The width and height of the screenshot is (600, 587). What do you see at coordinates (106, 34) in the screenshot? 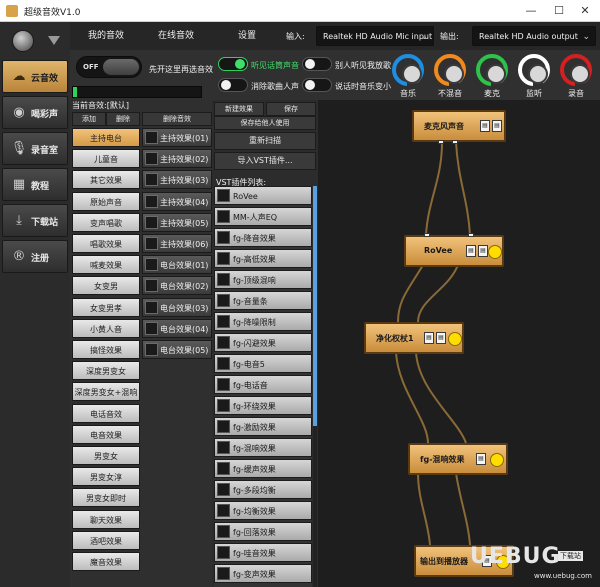
I see `tab-my-effects: 我的音效` at bounding box center [106, 34].